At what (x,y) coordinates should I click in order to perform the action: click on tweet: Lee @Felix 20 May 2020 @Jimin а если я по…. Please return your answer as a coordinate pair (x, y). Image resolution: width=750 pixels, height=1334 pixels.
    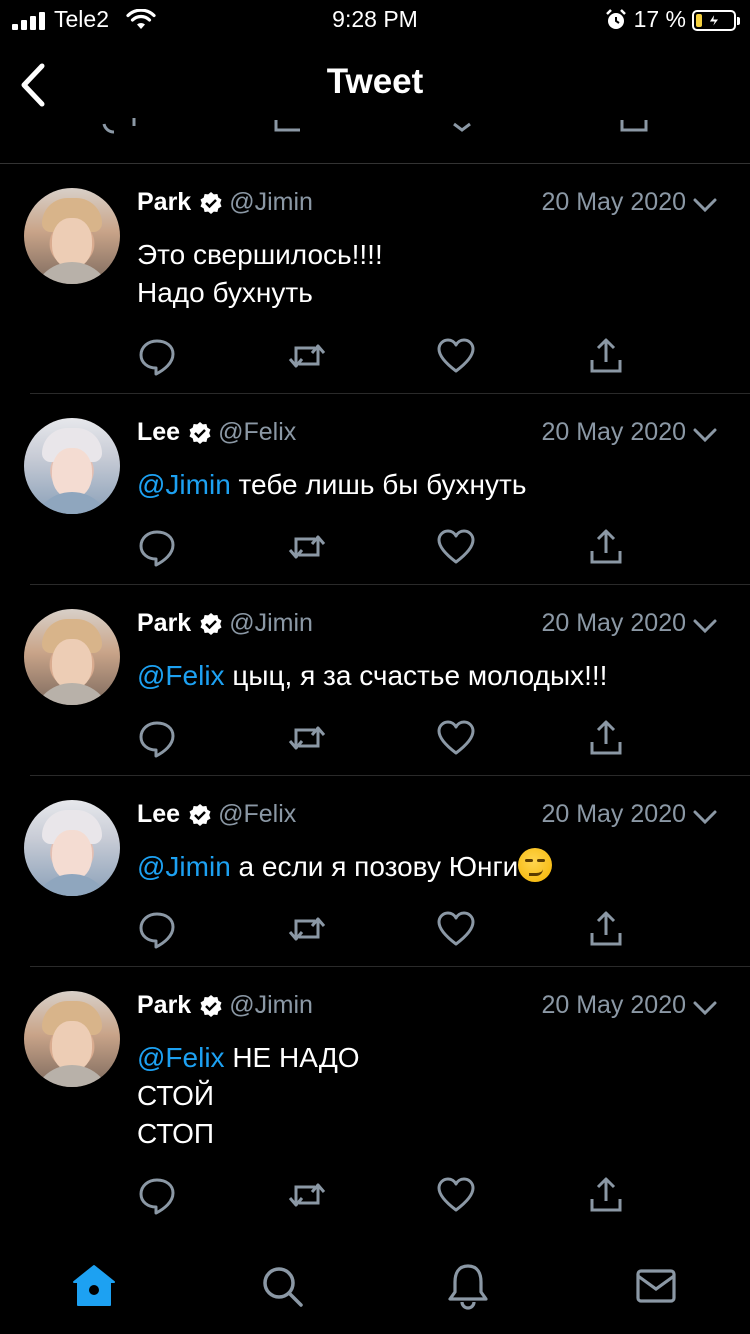
    Looking at the image, I should click on (375, 871).